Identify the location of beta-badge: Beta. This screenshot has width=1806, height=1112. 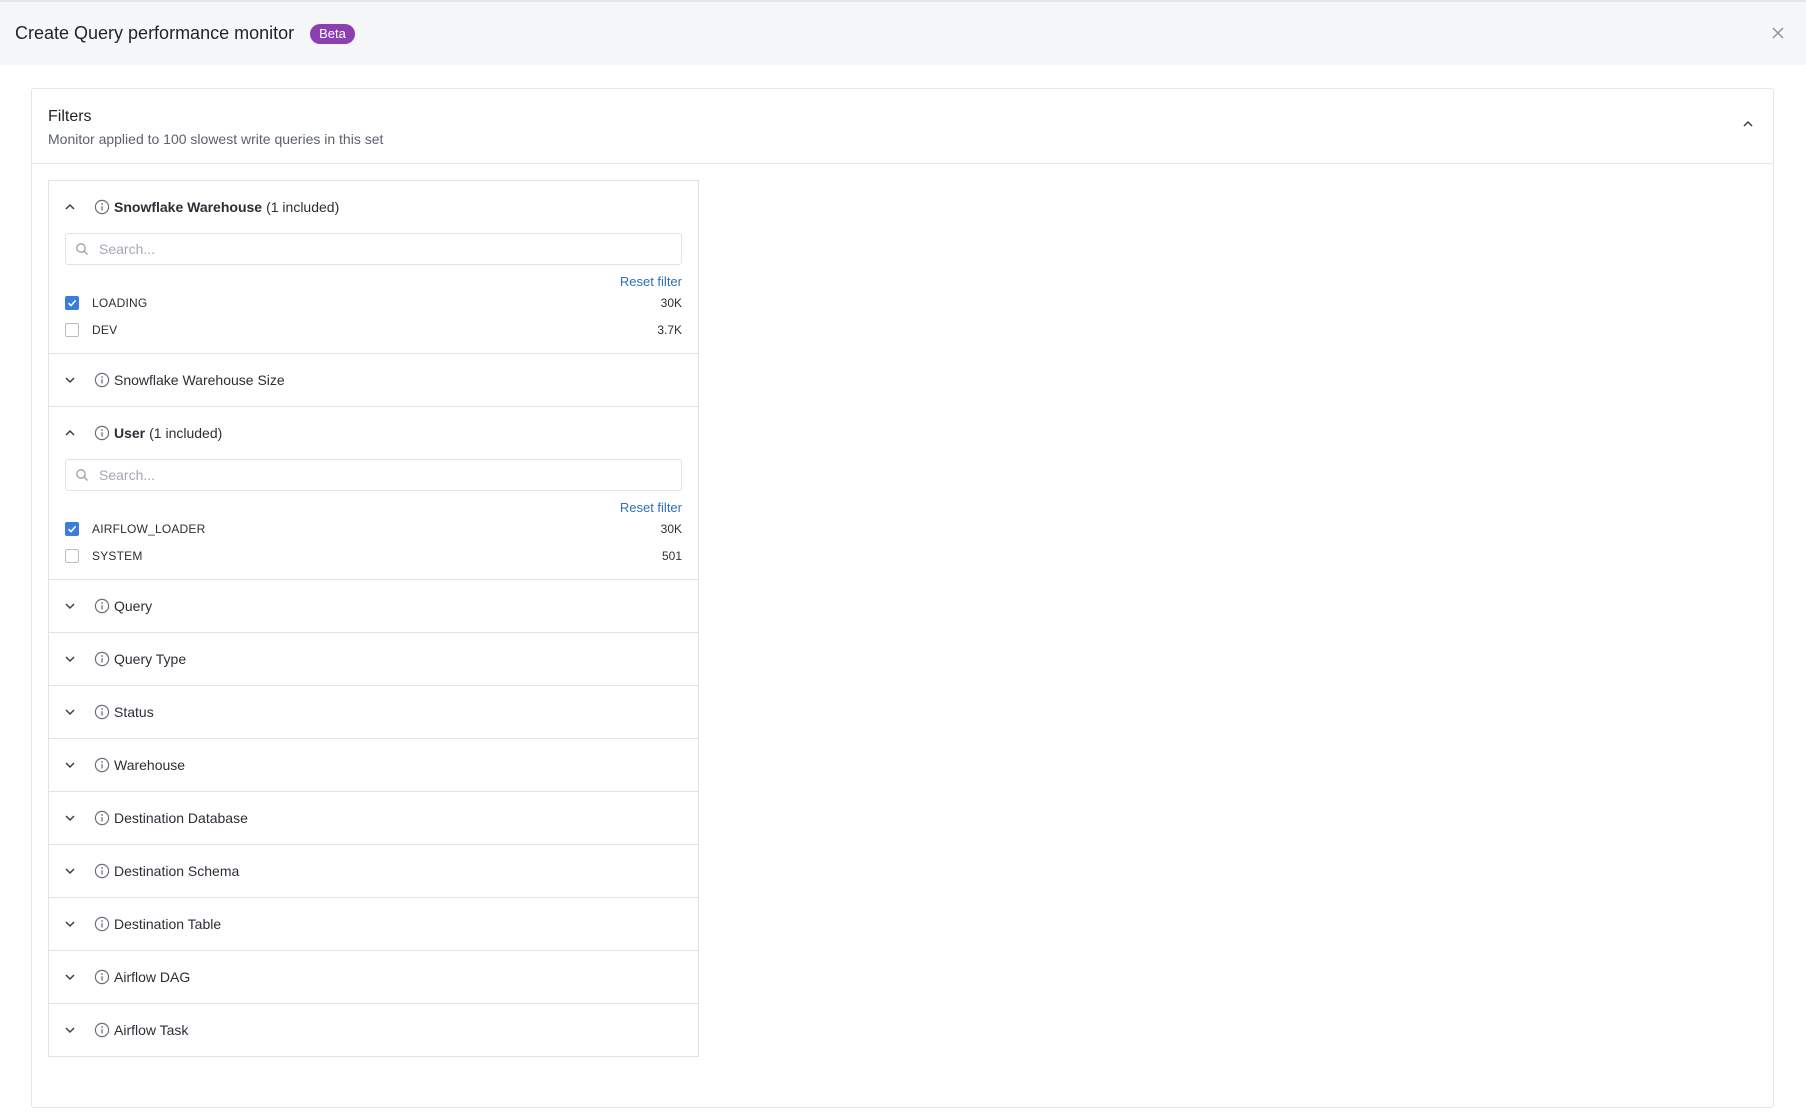
(332, 33).